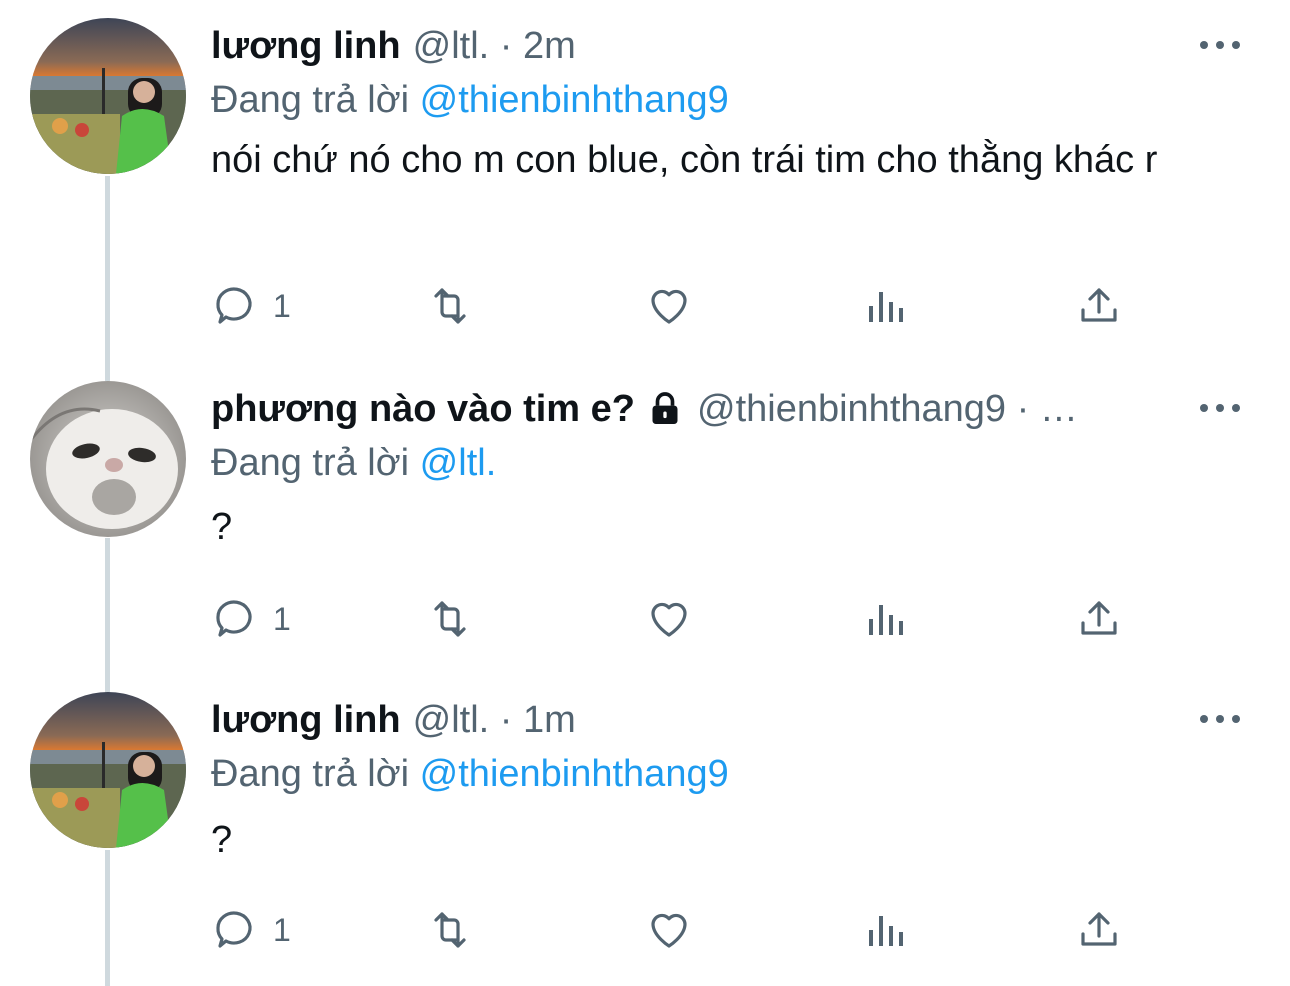  Describe the element at coordinates (665, 408) in the screenshot. I see `lock-icon` at that location.